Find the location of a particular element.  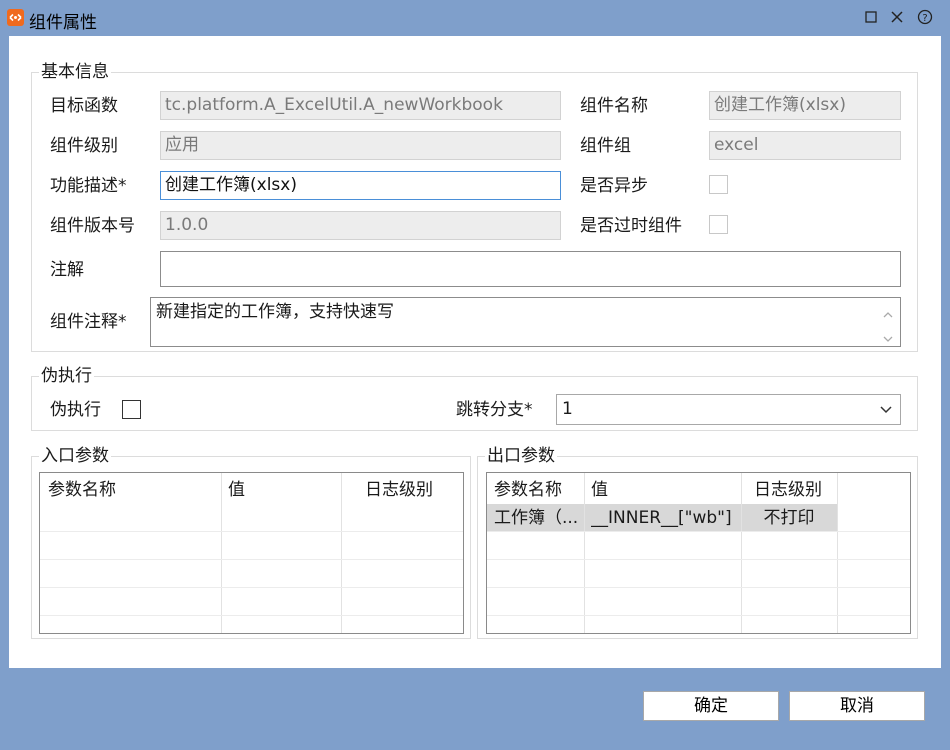

help-icon: ? is located at coordinates (925, 17).